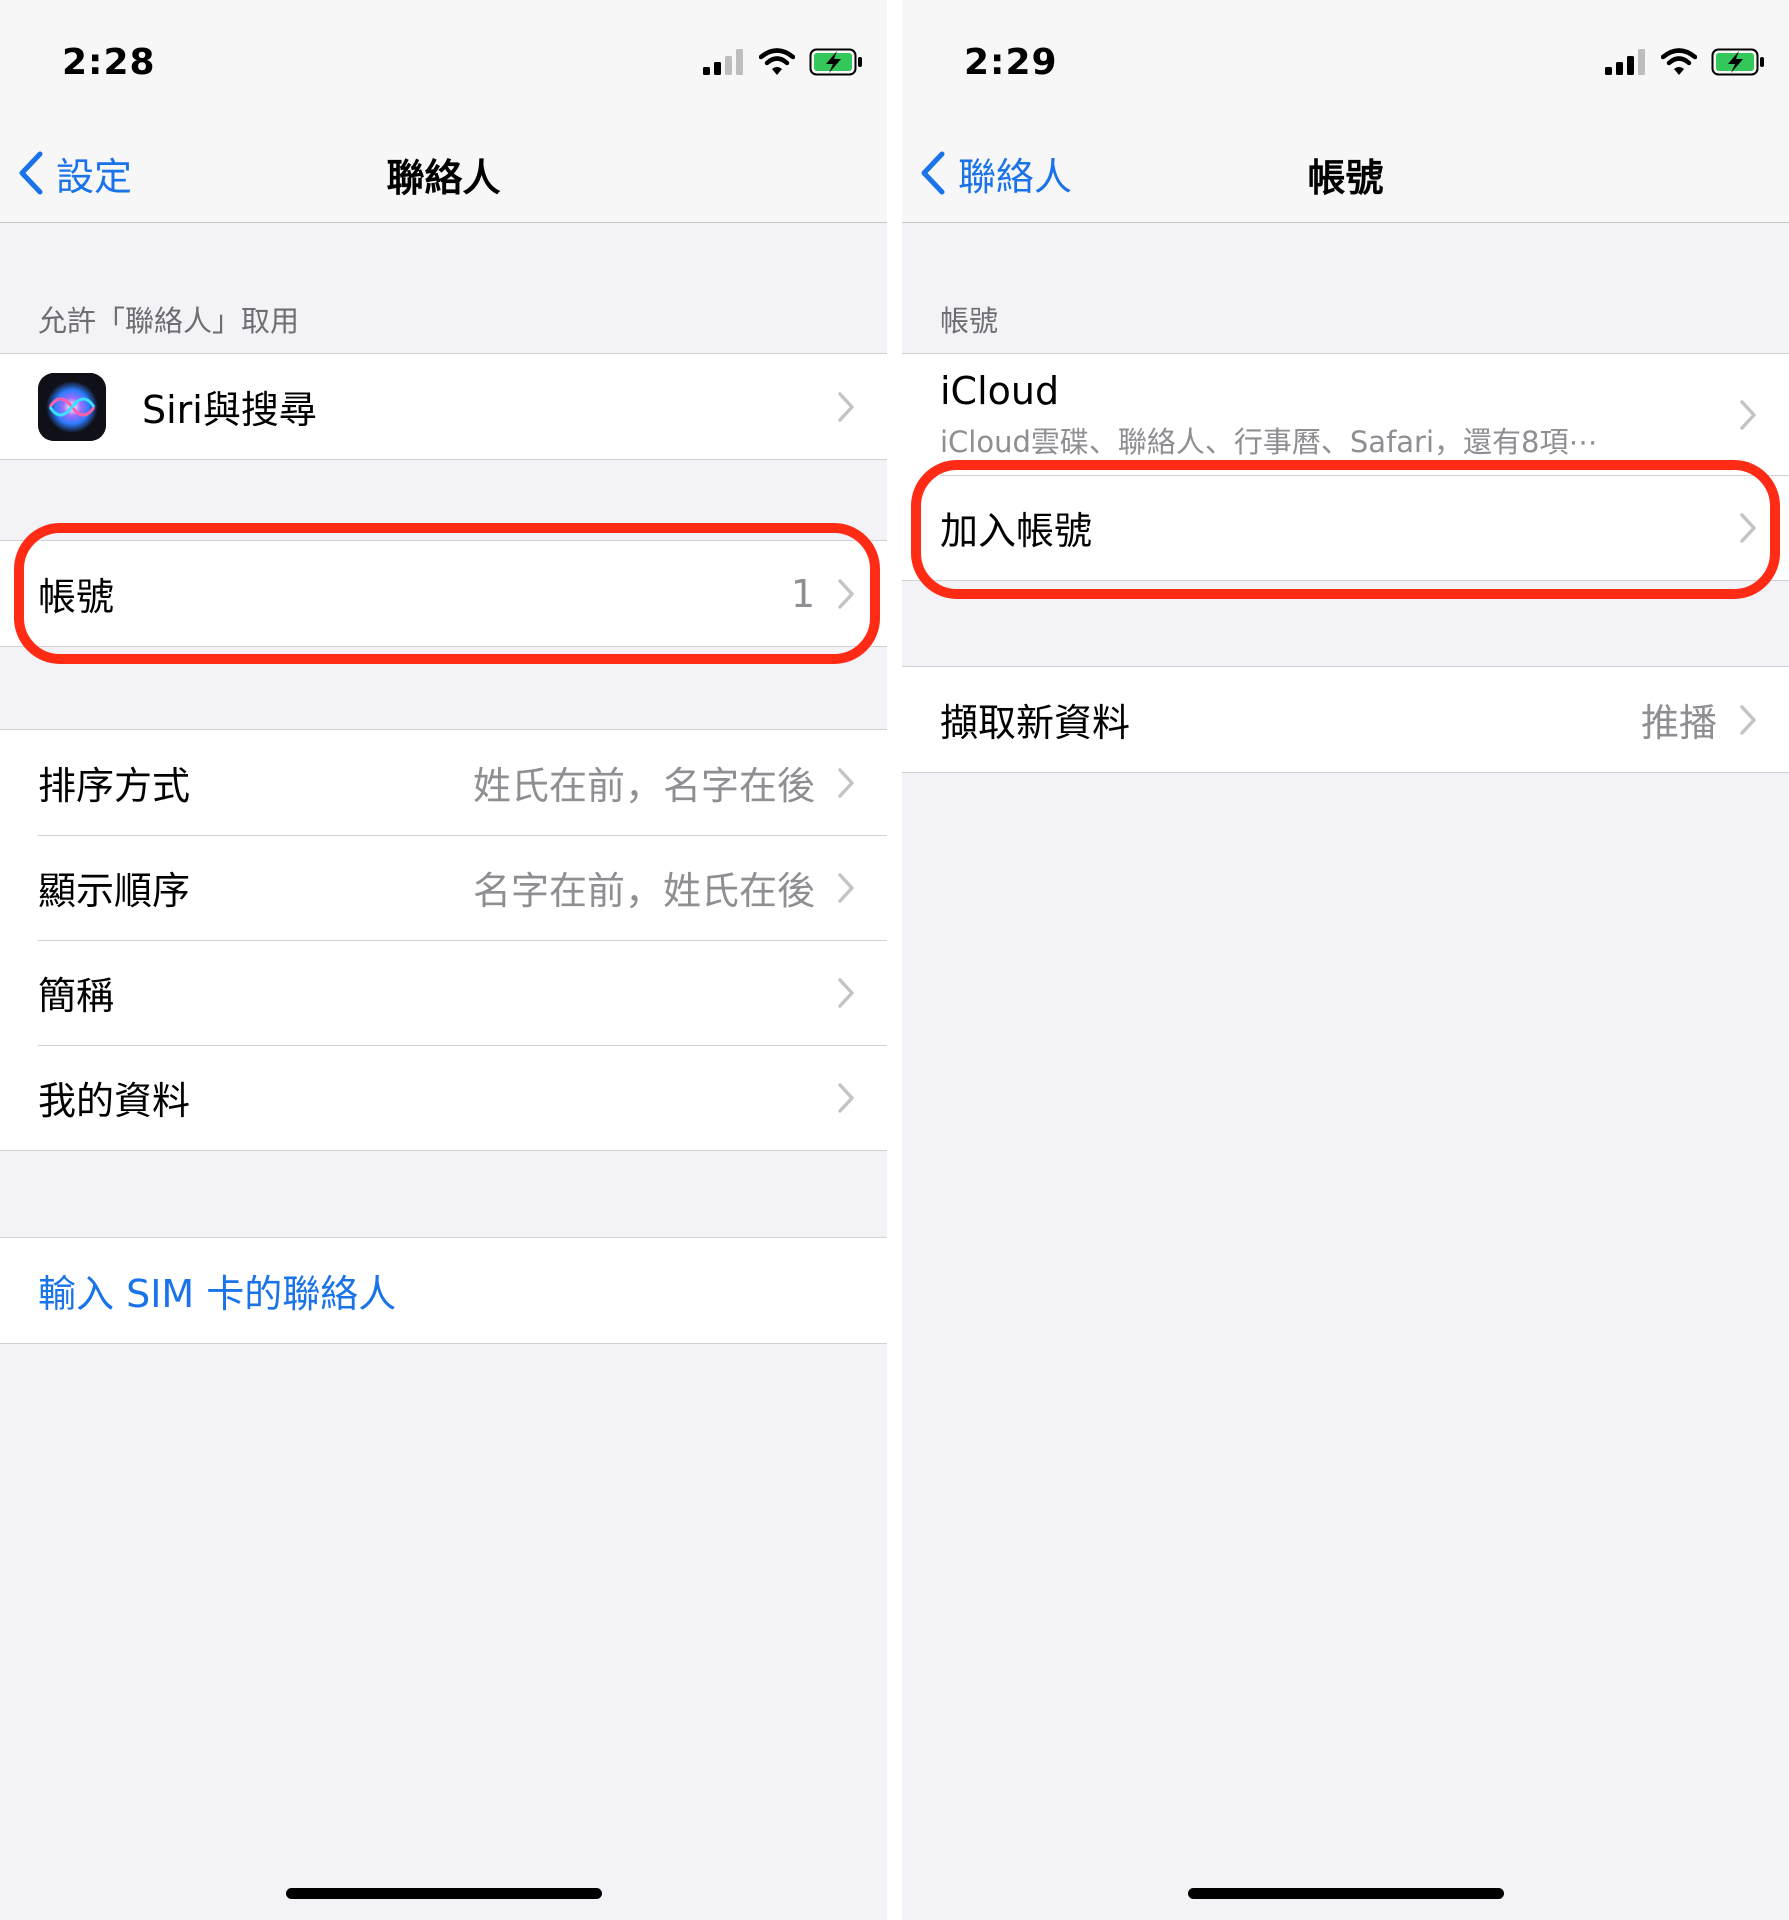 The height and width of the screenshot is (1920, 1789). Describe the element at coordinates (802, 593) in the screenshot. I see `accounts-count: 1` at that location.